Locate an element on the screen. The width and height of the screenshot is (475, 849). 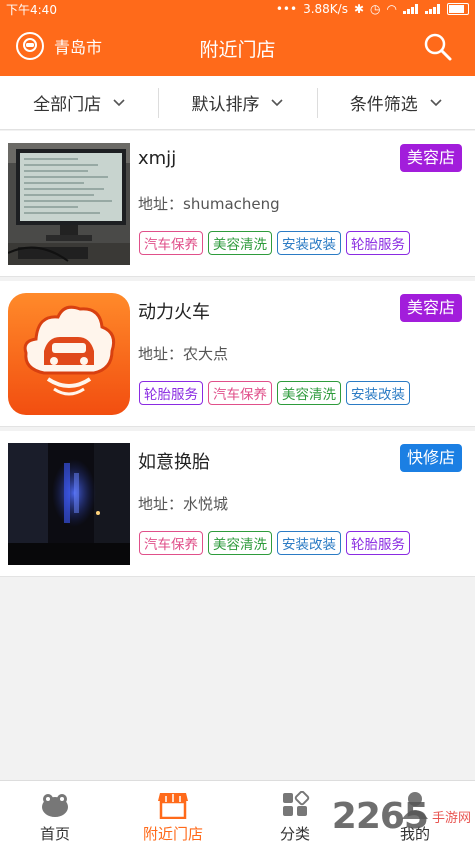
home-icon is located at coordinates (55, 805).